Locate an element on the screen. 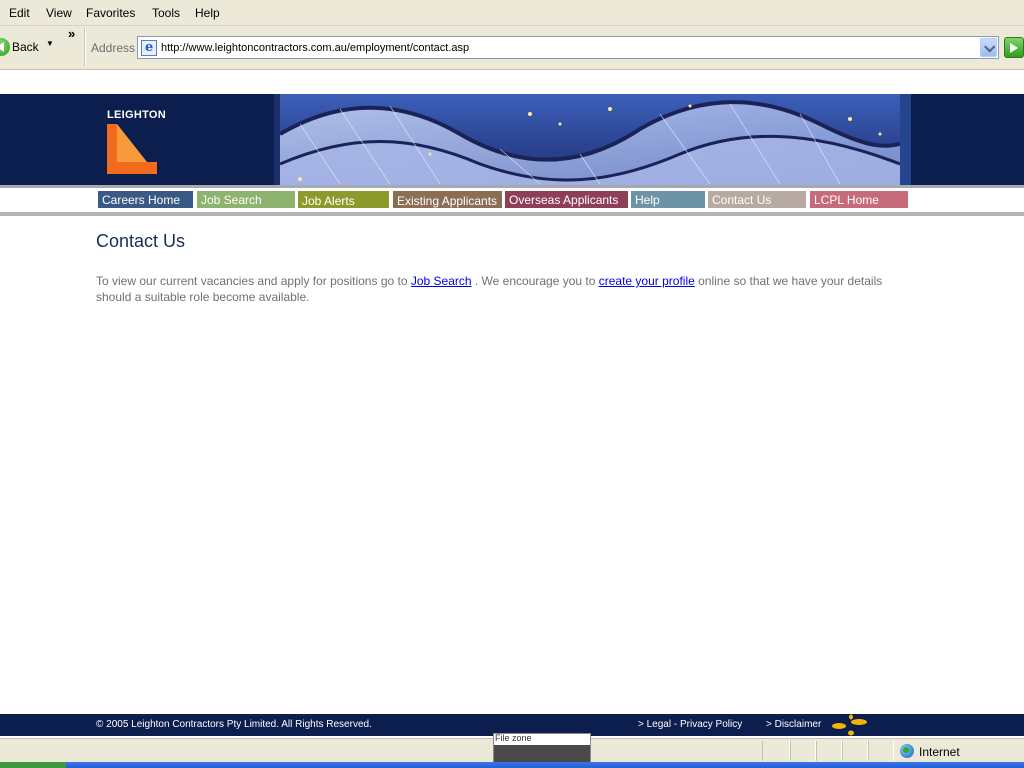 The image size is (1024, 768). start-button is located at coordinates (33, 765).